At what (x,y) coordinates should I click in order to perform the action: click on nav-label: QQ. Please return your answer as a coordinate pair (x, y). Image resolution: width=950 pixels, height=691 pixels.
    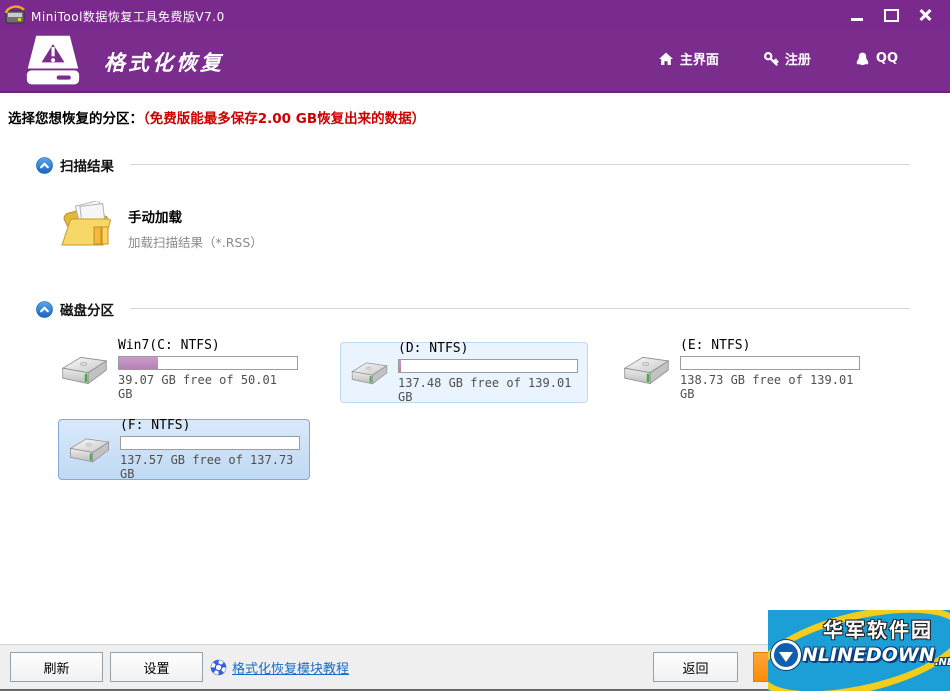
    Looking at the image, I should click on (886, 58).